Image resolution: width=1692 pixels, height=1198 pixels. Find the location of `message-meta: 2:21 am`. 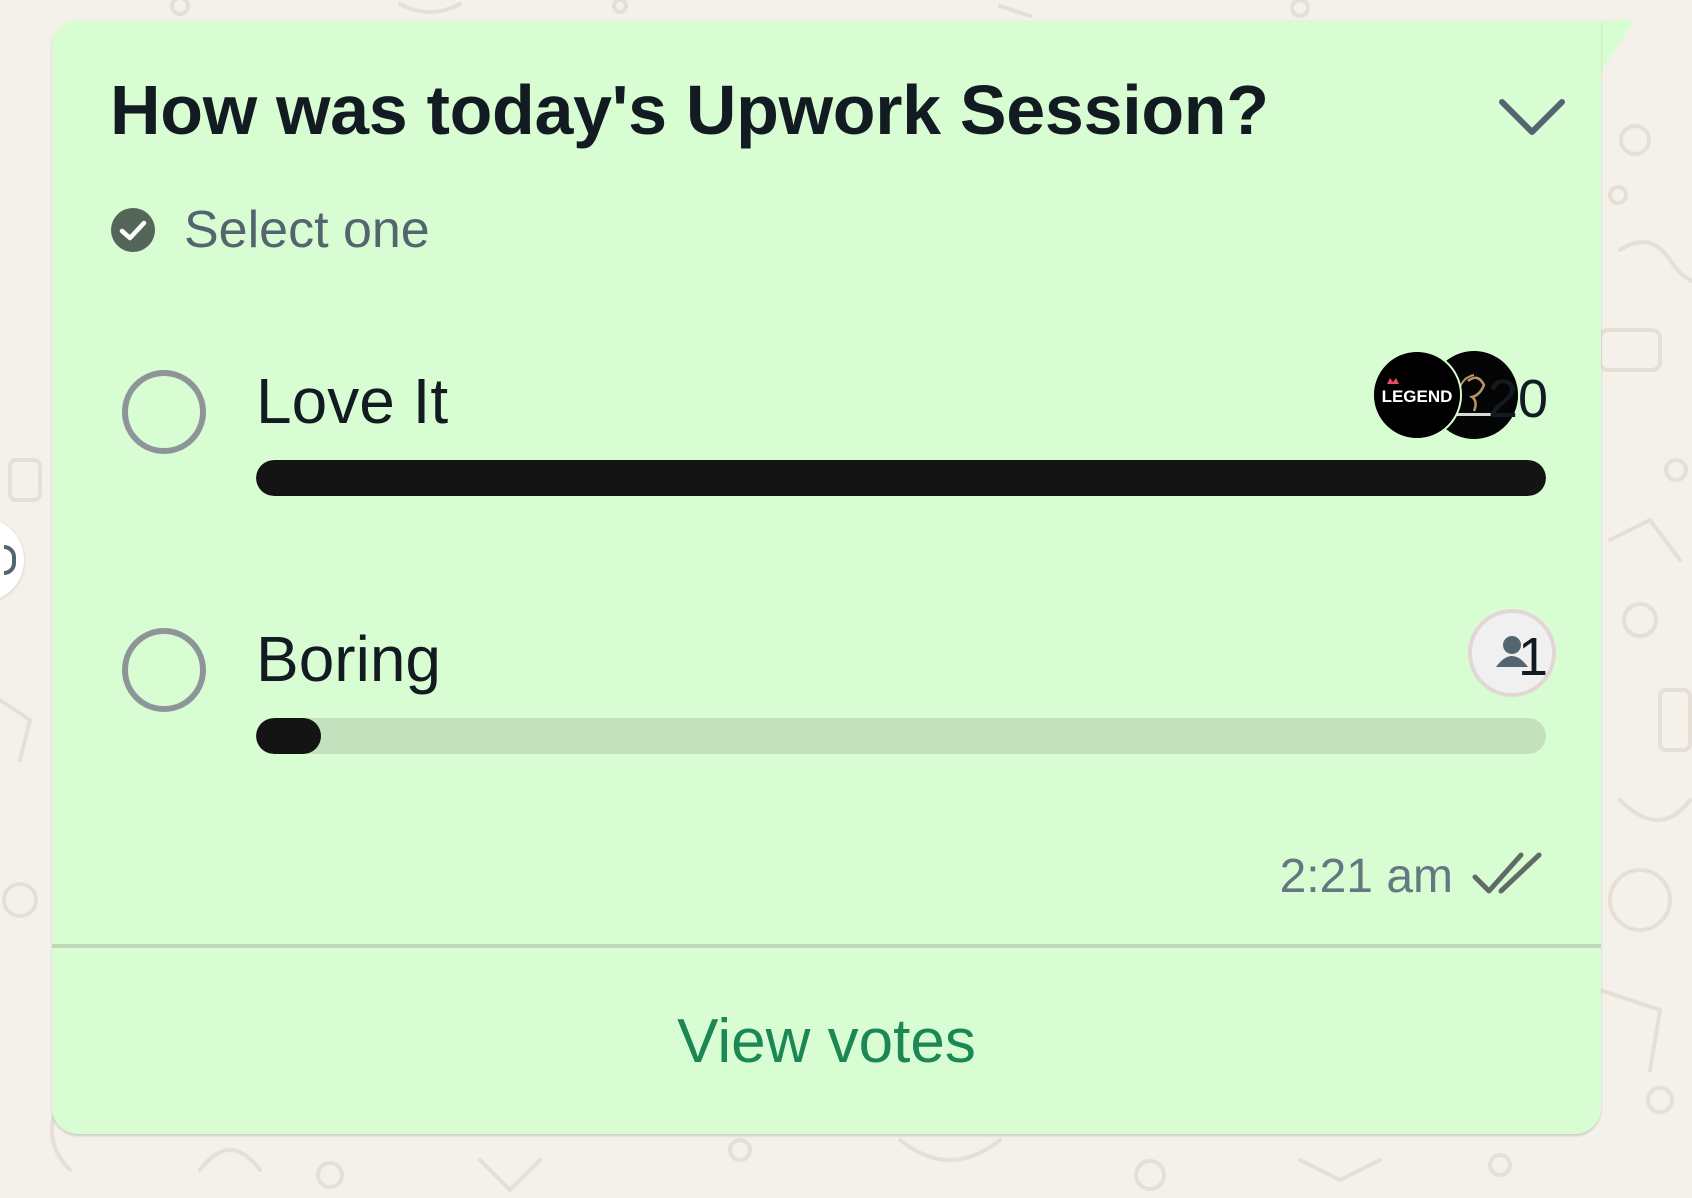

message-meta: 2:21 am is located at coordinates (1412, 876).